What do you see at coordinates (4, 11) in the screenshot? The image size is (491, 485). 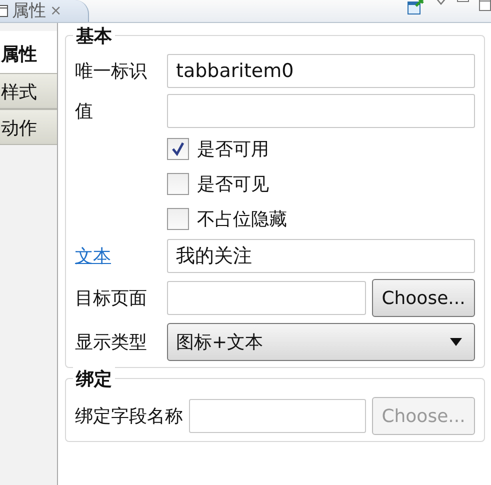 I see `window-icon` at bounding box center [4, 11].